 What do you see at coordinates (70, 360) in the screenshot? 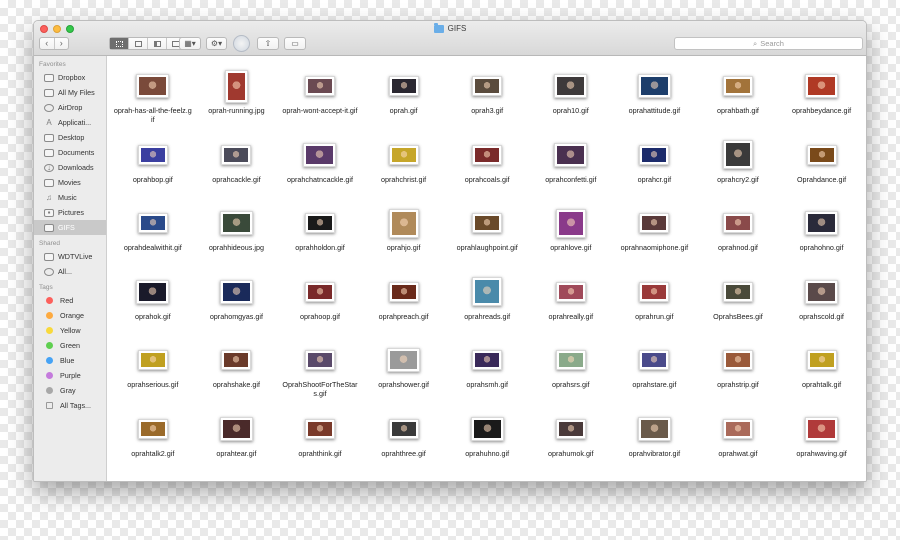
I see `tag-item-blue: Blue` at bounding box center [70, 360].